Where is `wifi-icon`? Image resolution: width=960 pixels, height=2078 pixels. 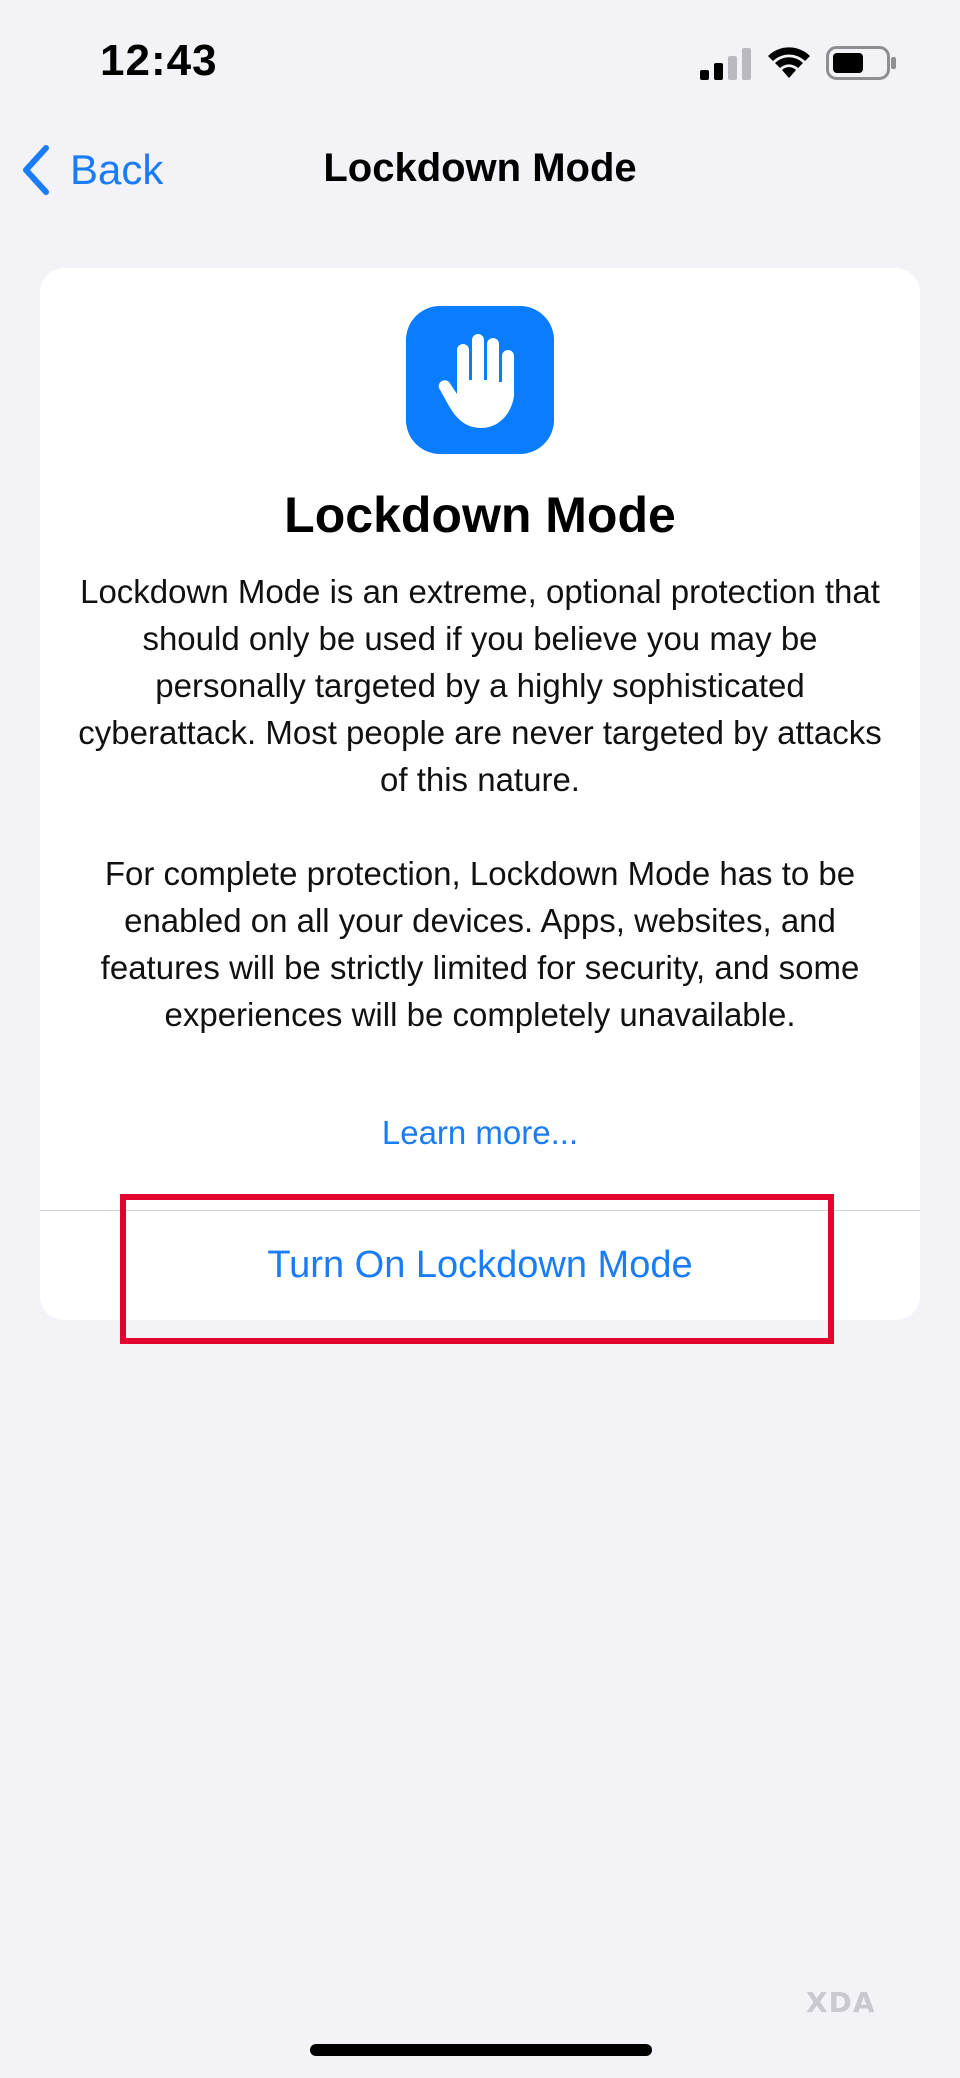 wifi-icon is located at coordinates (789, 62).